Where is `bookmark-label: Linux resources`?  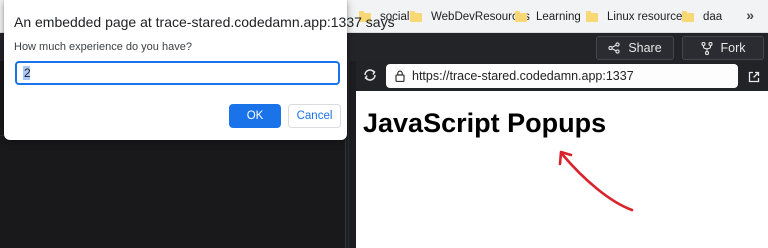
bookmark-label: Linux resources is located at coordinates (648, 17).